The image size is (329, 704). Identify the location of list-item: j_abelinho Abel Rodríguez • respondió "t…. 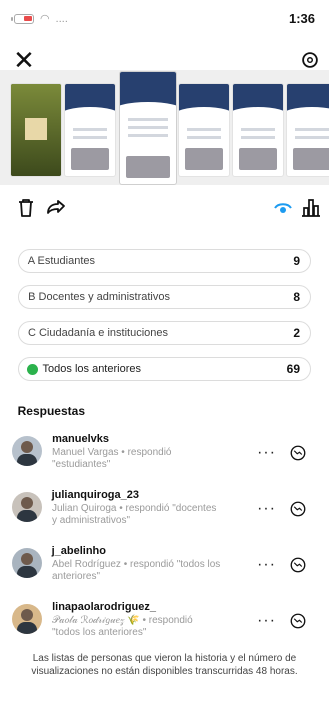
(164, 570).